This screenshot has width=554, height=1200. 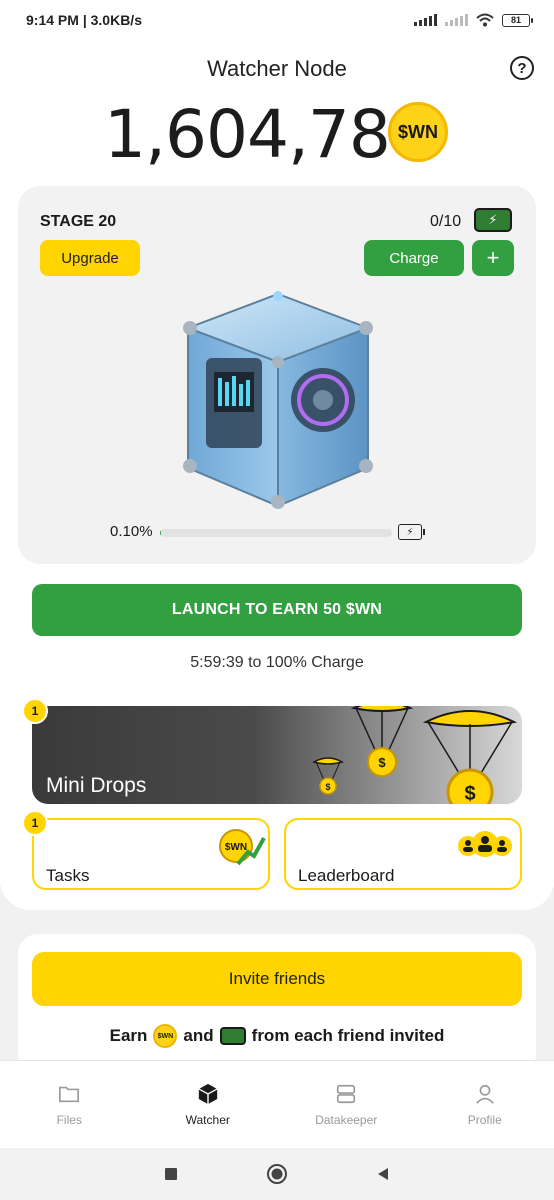 I want to click on invite-friends-button: Invite friends, so click(x=277, y=979).